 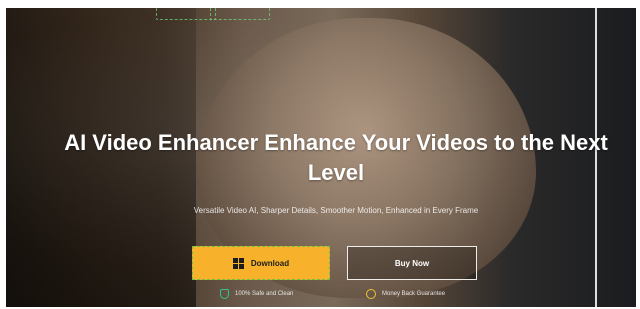 I want to click on windows-icon, so click(x=238, y=263).